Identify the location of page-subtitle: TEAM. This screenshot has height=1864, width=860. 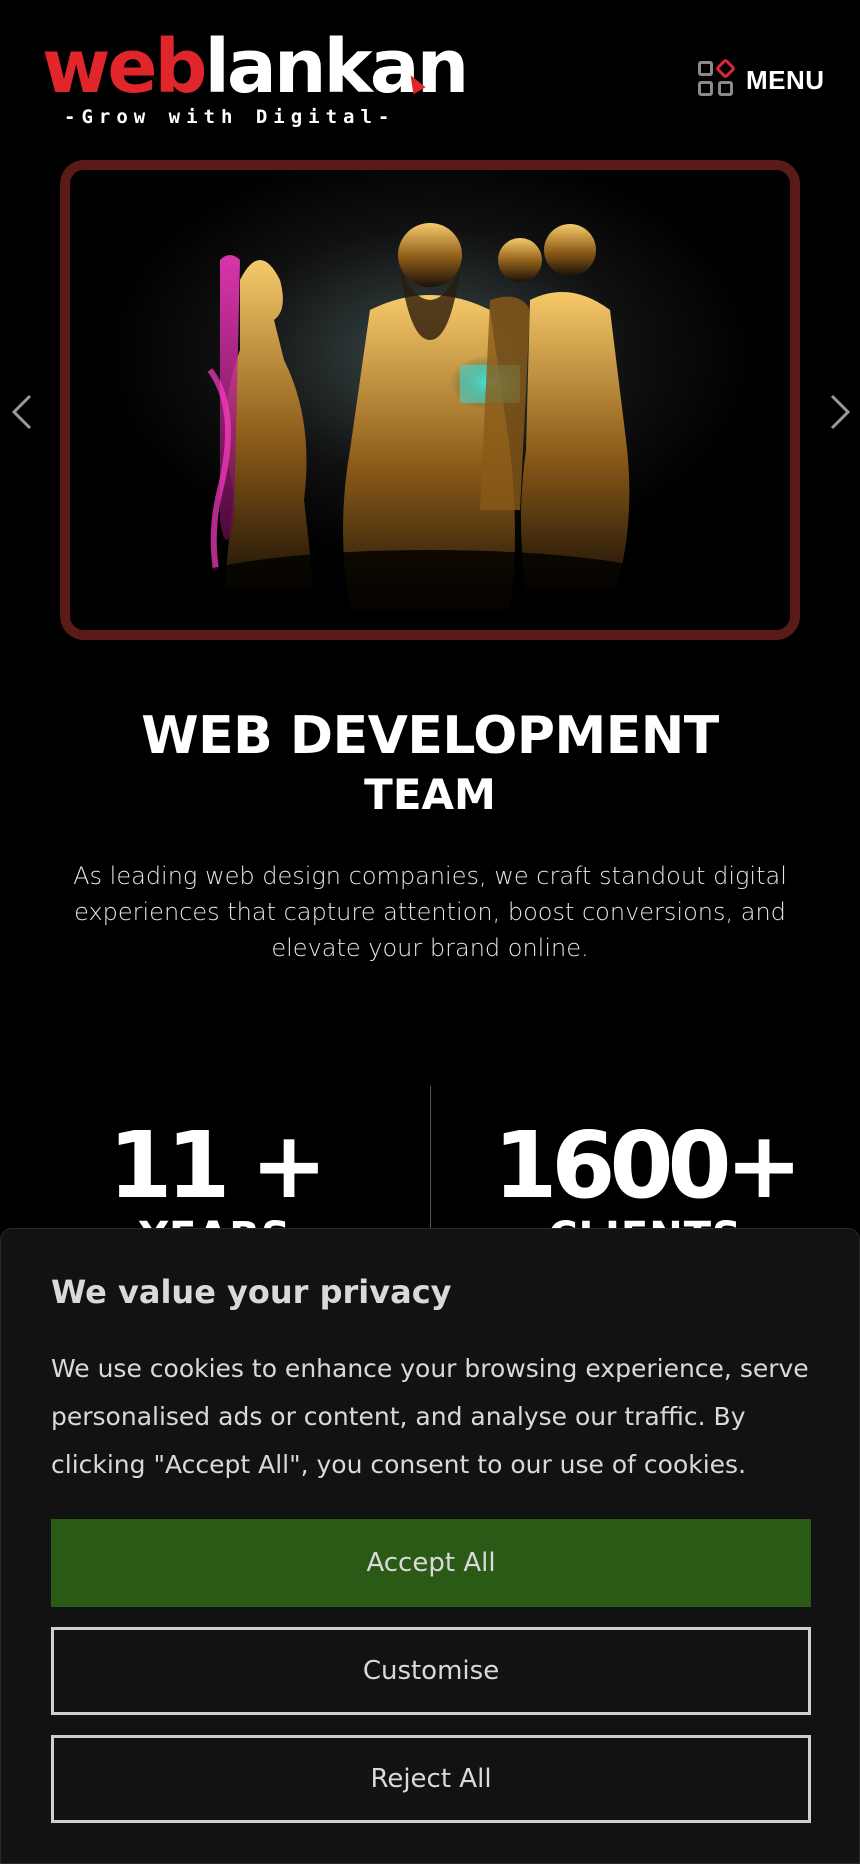
(430, 794).